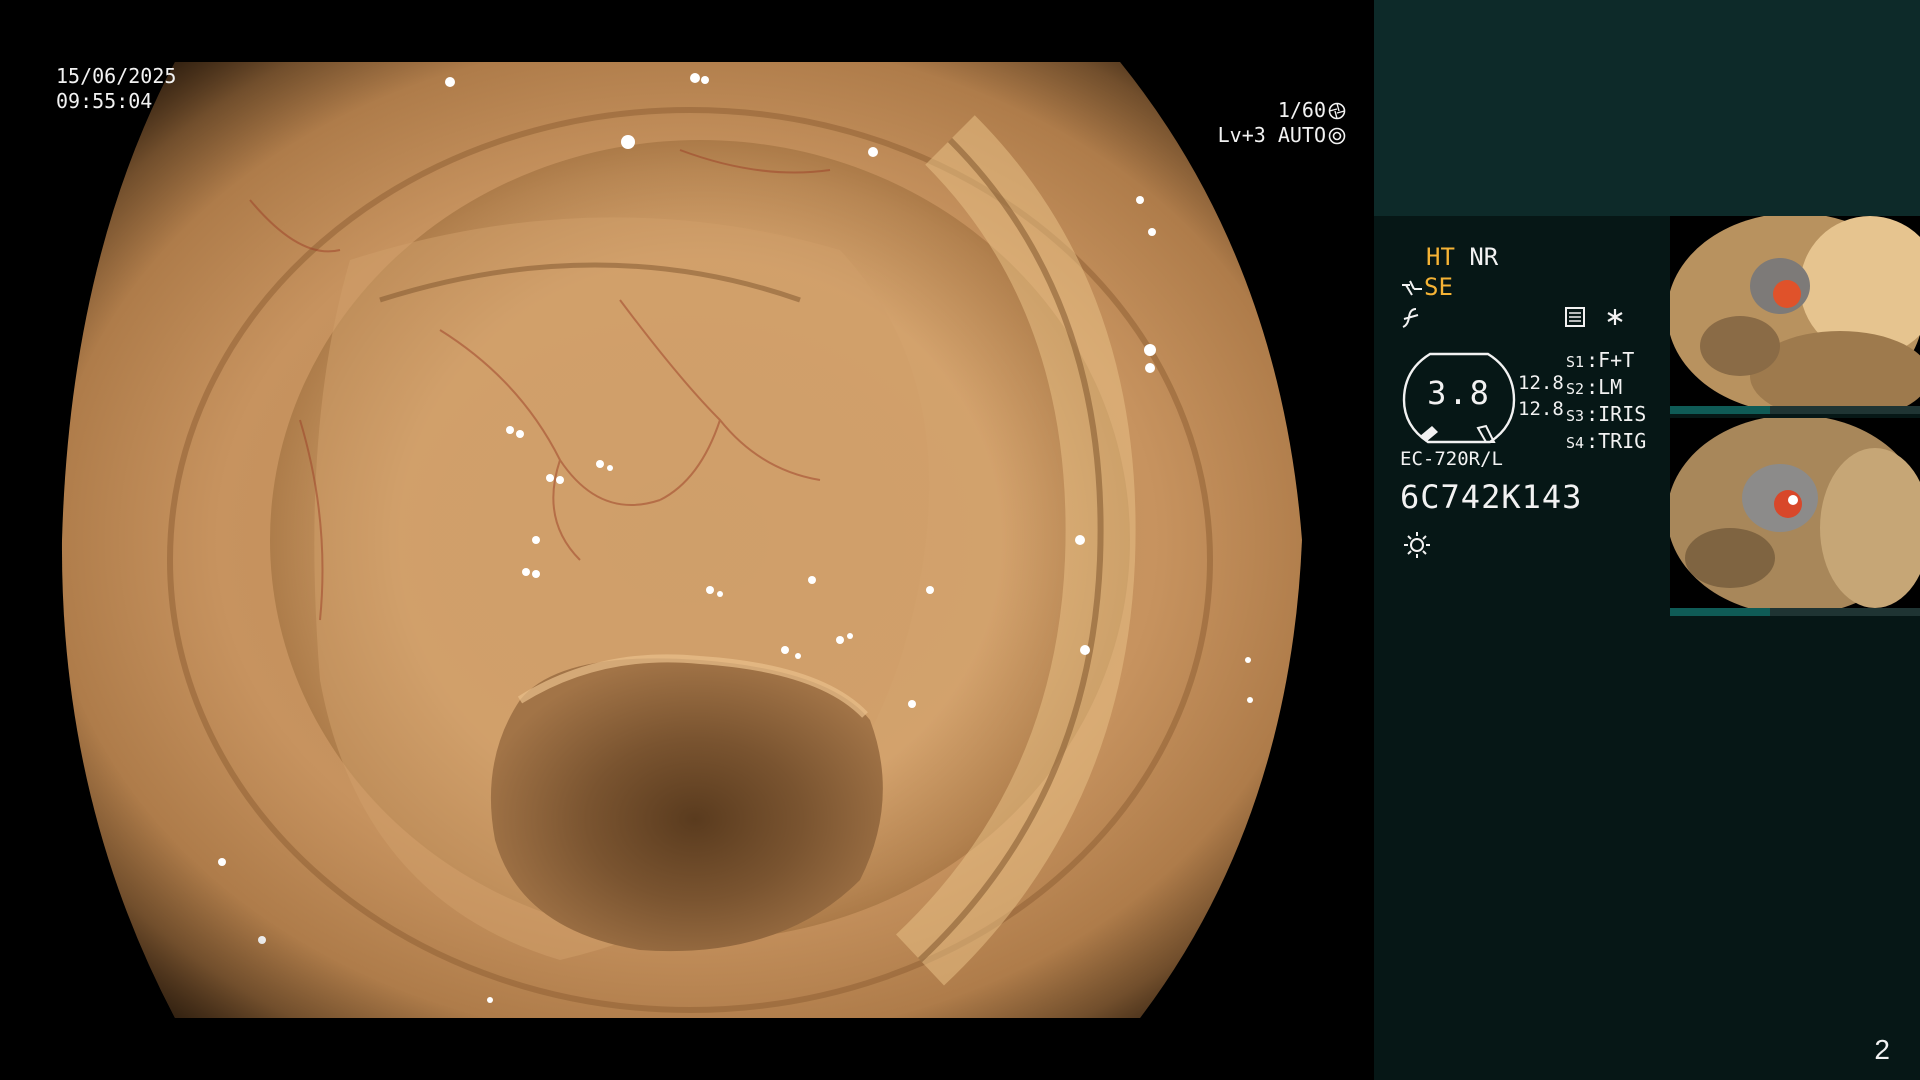 The width and height of the screenshot is (1920, 1080). Describe the element at coordinates (1720, 612) in the screenshot. I see `thumbnail-2-bar-fill` at that location.